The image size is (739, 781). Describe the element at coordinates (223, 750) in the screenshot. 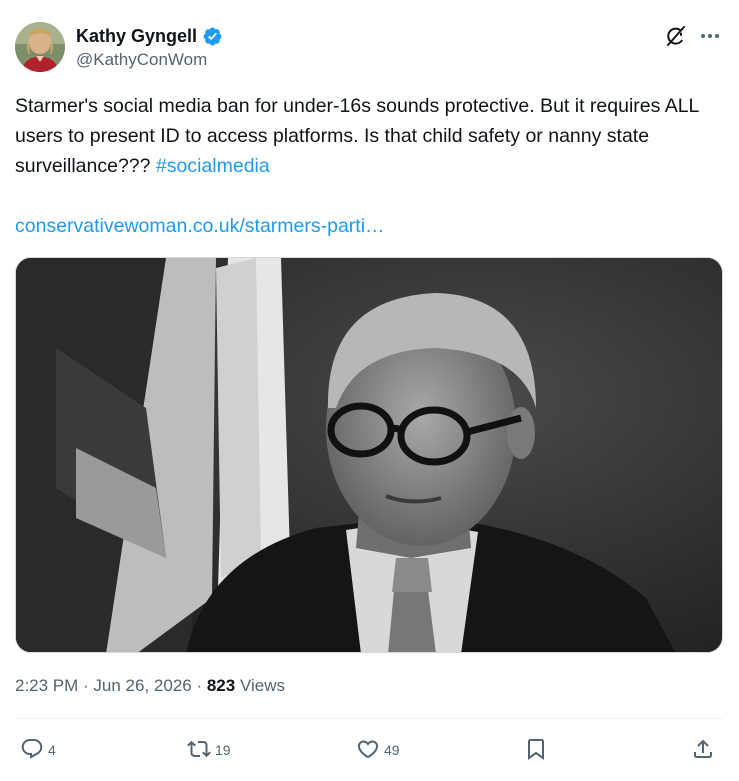

I see `retweet-count: 19` at that location.